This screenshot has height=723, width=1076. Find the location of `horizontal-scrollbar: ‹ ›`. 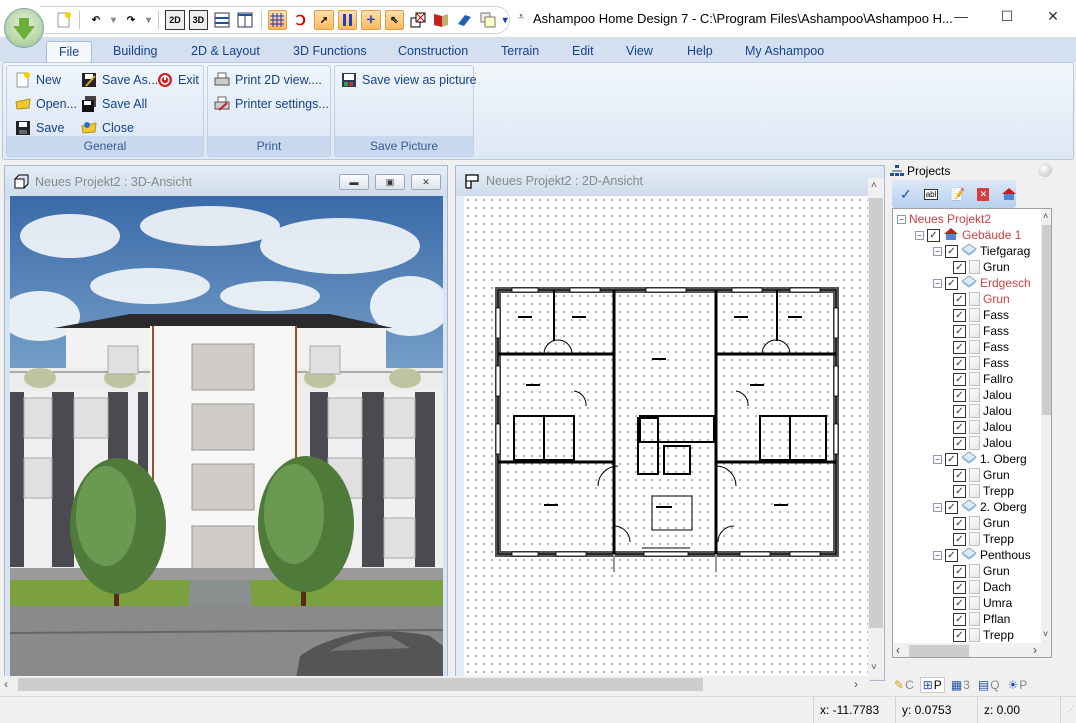

horizontal-scrollbar: ‹ › is located at coordinates (435, 684).